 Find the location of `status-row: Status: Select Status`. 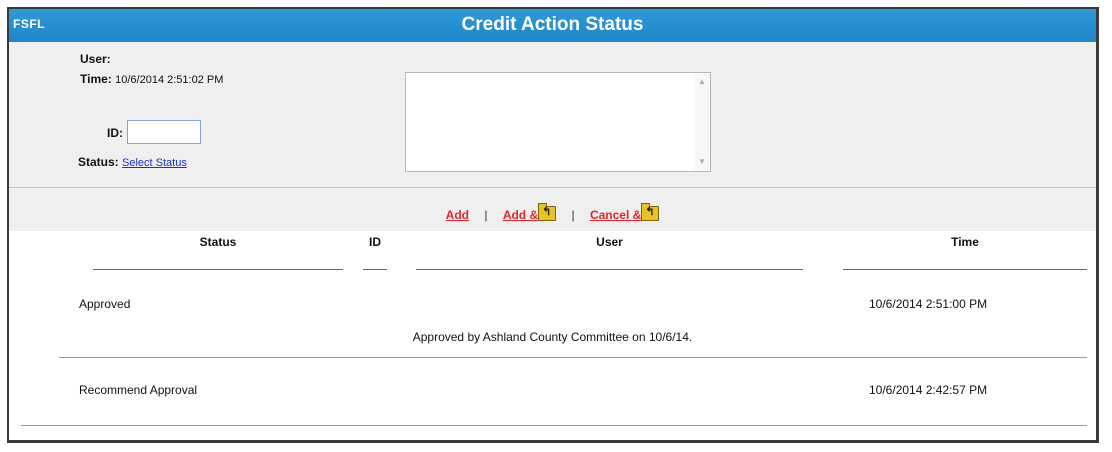

status-row: Status: Select Status is located at coordinates (132, 162).